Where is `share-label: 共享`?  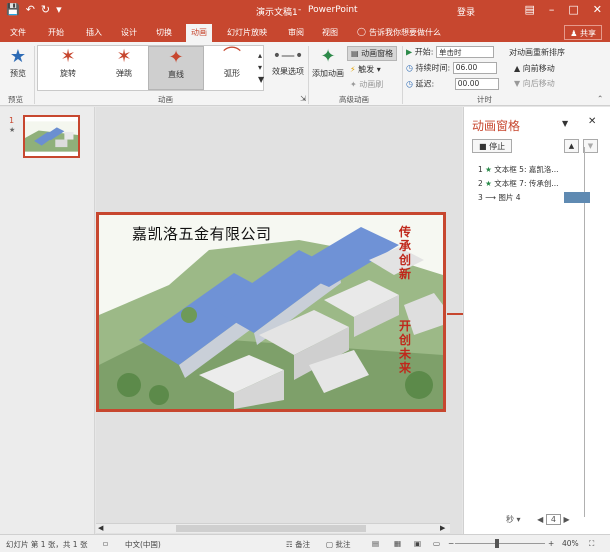
share-label: 共享 is located at coordinates (588, 33).